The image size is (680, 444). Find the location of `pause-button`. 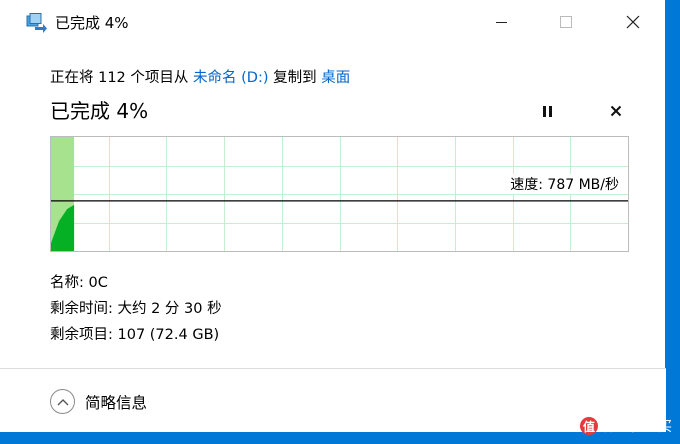

pause-button is located at coordinates (547, 111).